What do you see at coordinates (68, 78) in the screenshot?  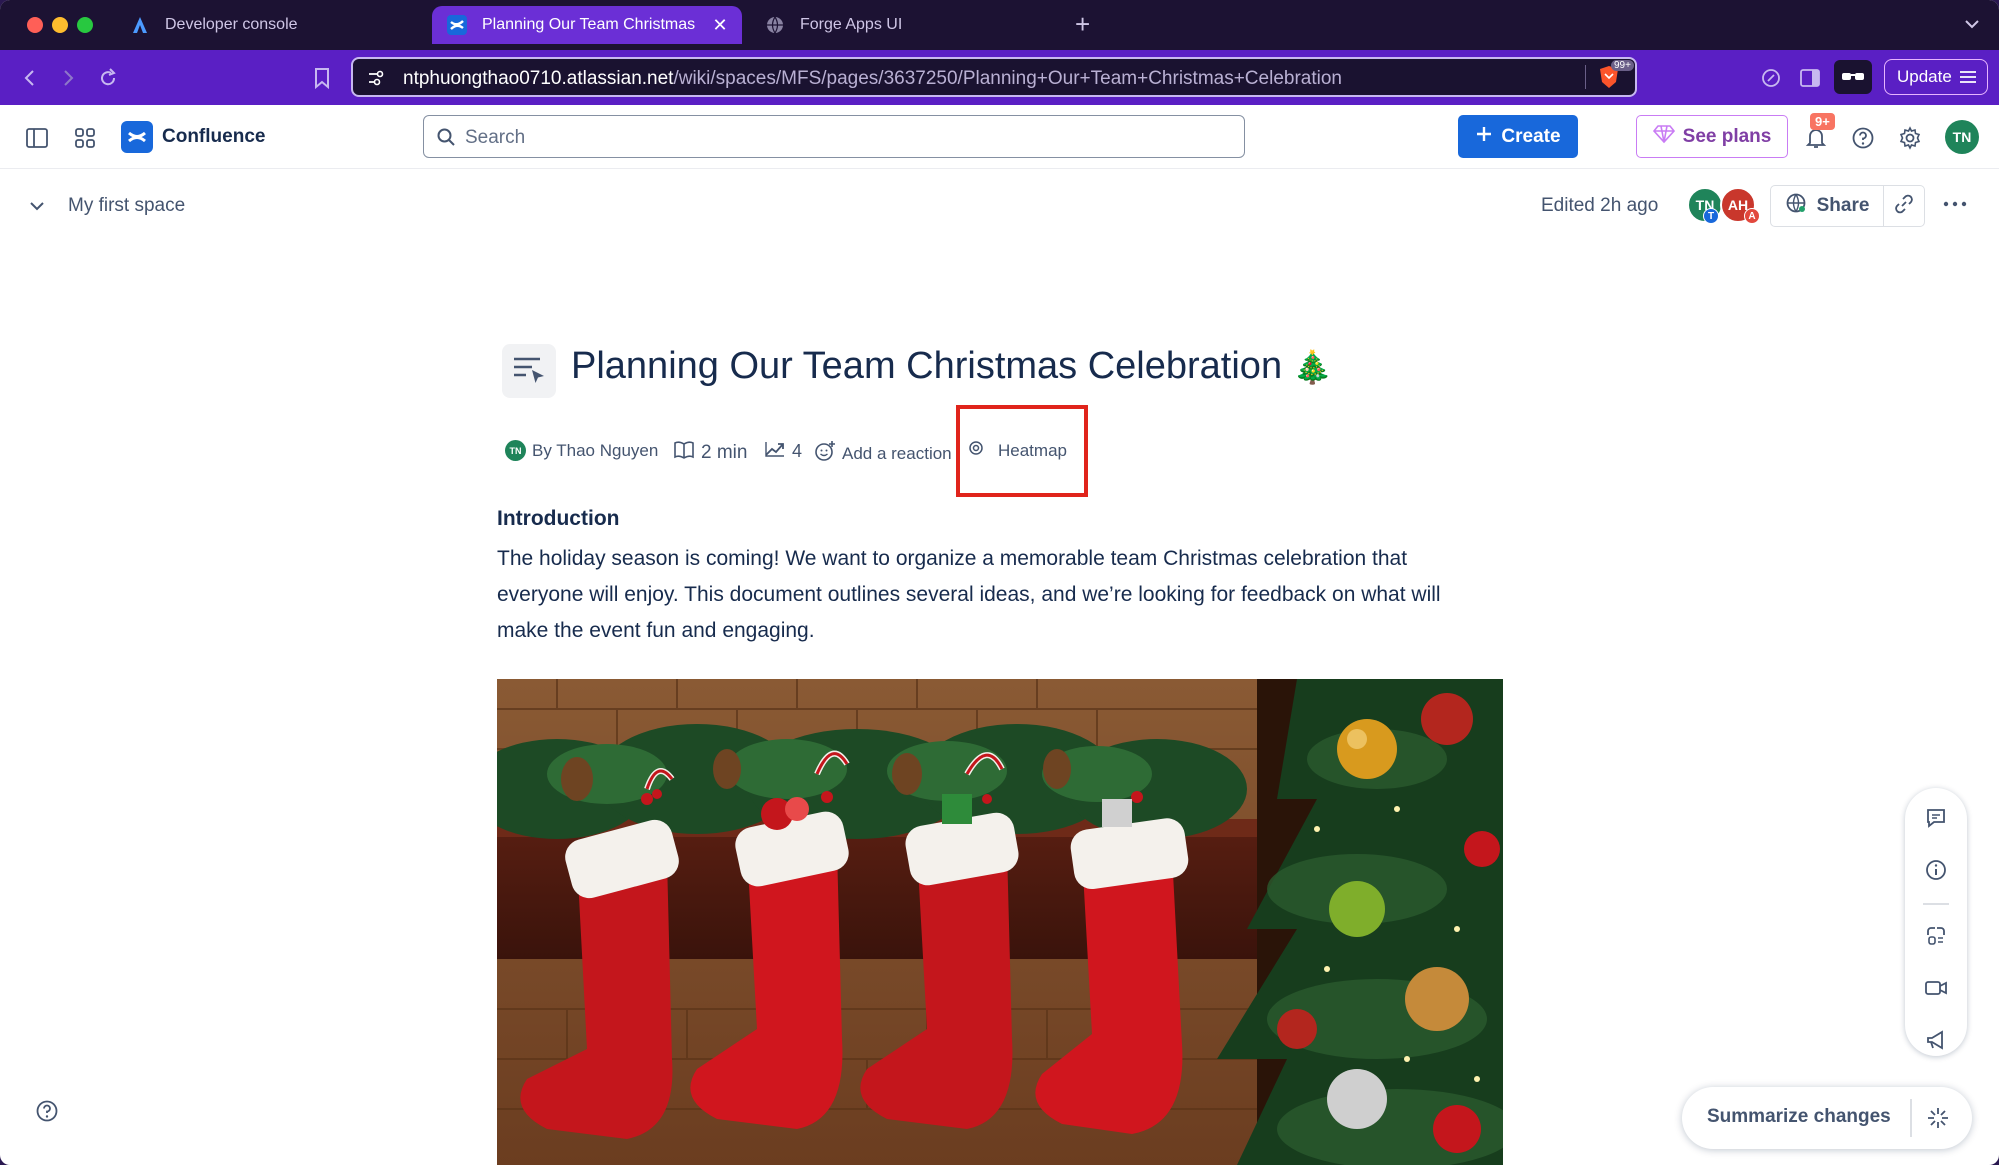 I see `forward-arrow-icon` at bounding box center [68, 78].